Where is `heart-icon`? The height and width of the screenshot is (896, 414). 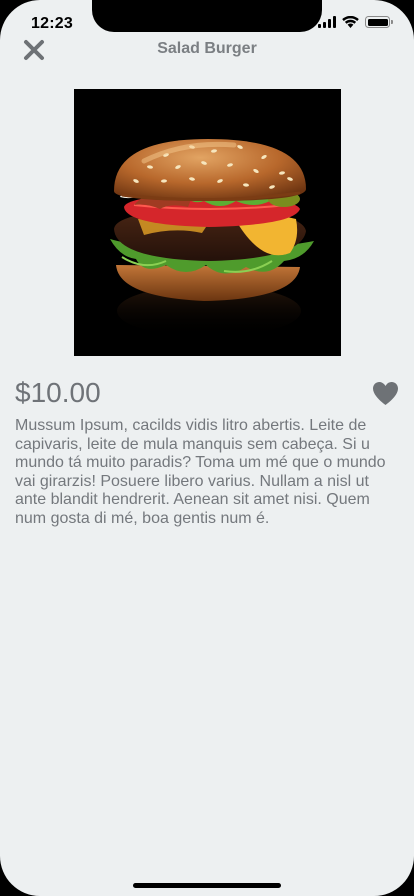 heart-icon is located at coordinates (385, 393).